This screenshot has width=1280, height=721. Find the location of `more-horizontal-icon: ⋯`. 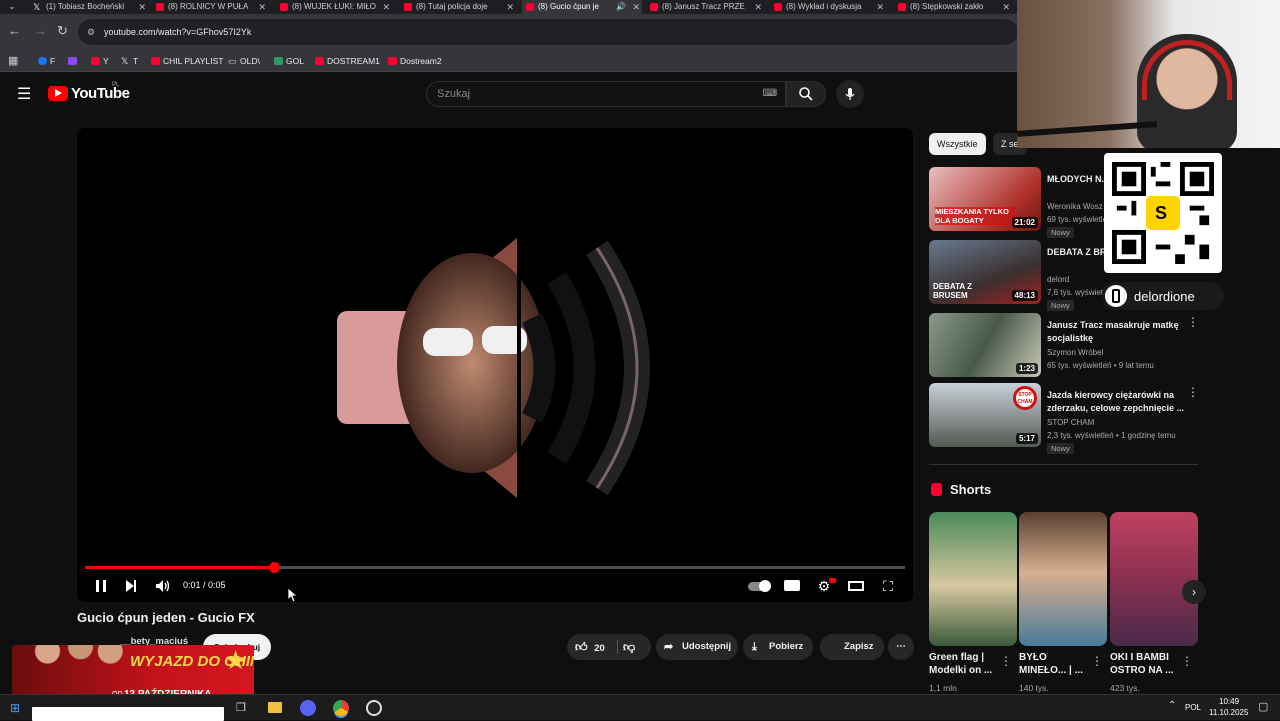

more-horizontal-icon: ⋯ is located at coordinates (901, 646).